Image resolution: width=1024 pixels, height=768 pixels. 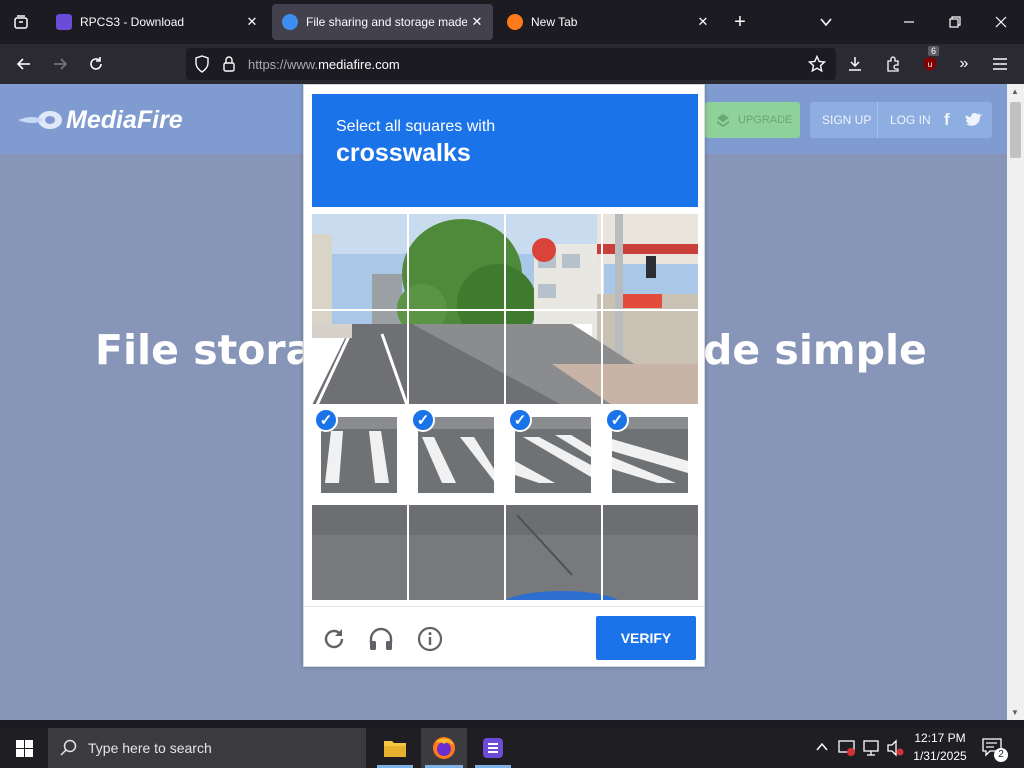 I want to click on tab-title: New Tab, so click(x=554, y=22).